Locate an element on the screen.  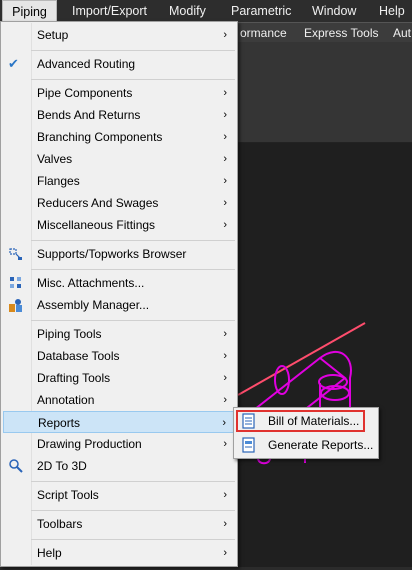
menu-parametric: Parametric is located at coordinates (261, 11).